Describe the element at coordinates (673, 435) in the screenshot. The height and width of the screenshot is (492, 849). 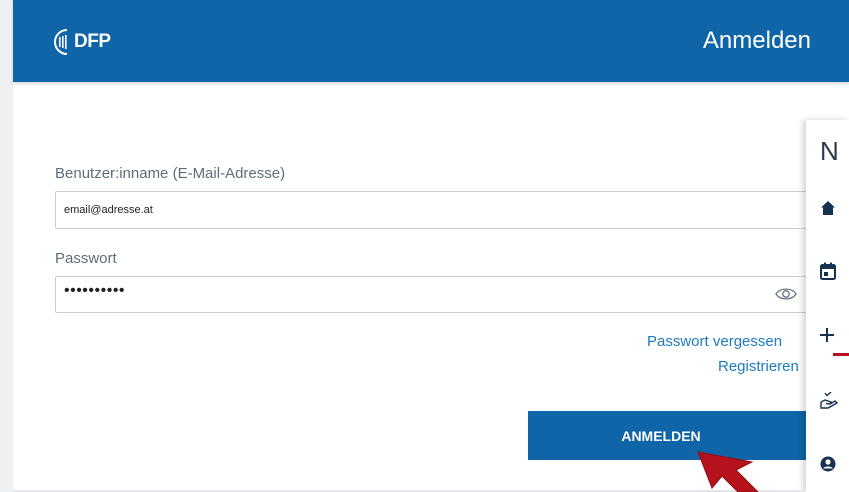
I see `login-button: ANMELDEN` at that location.